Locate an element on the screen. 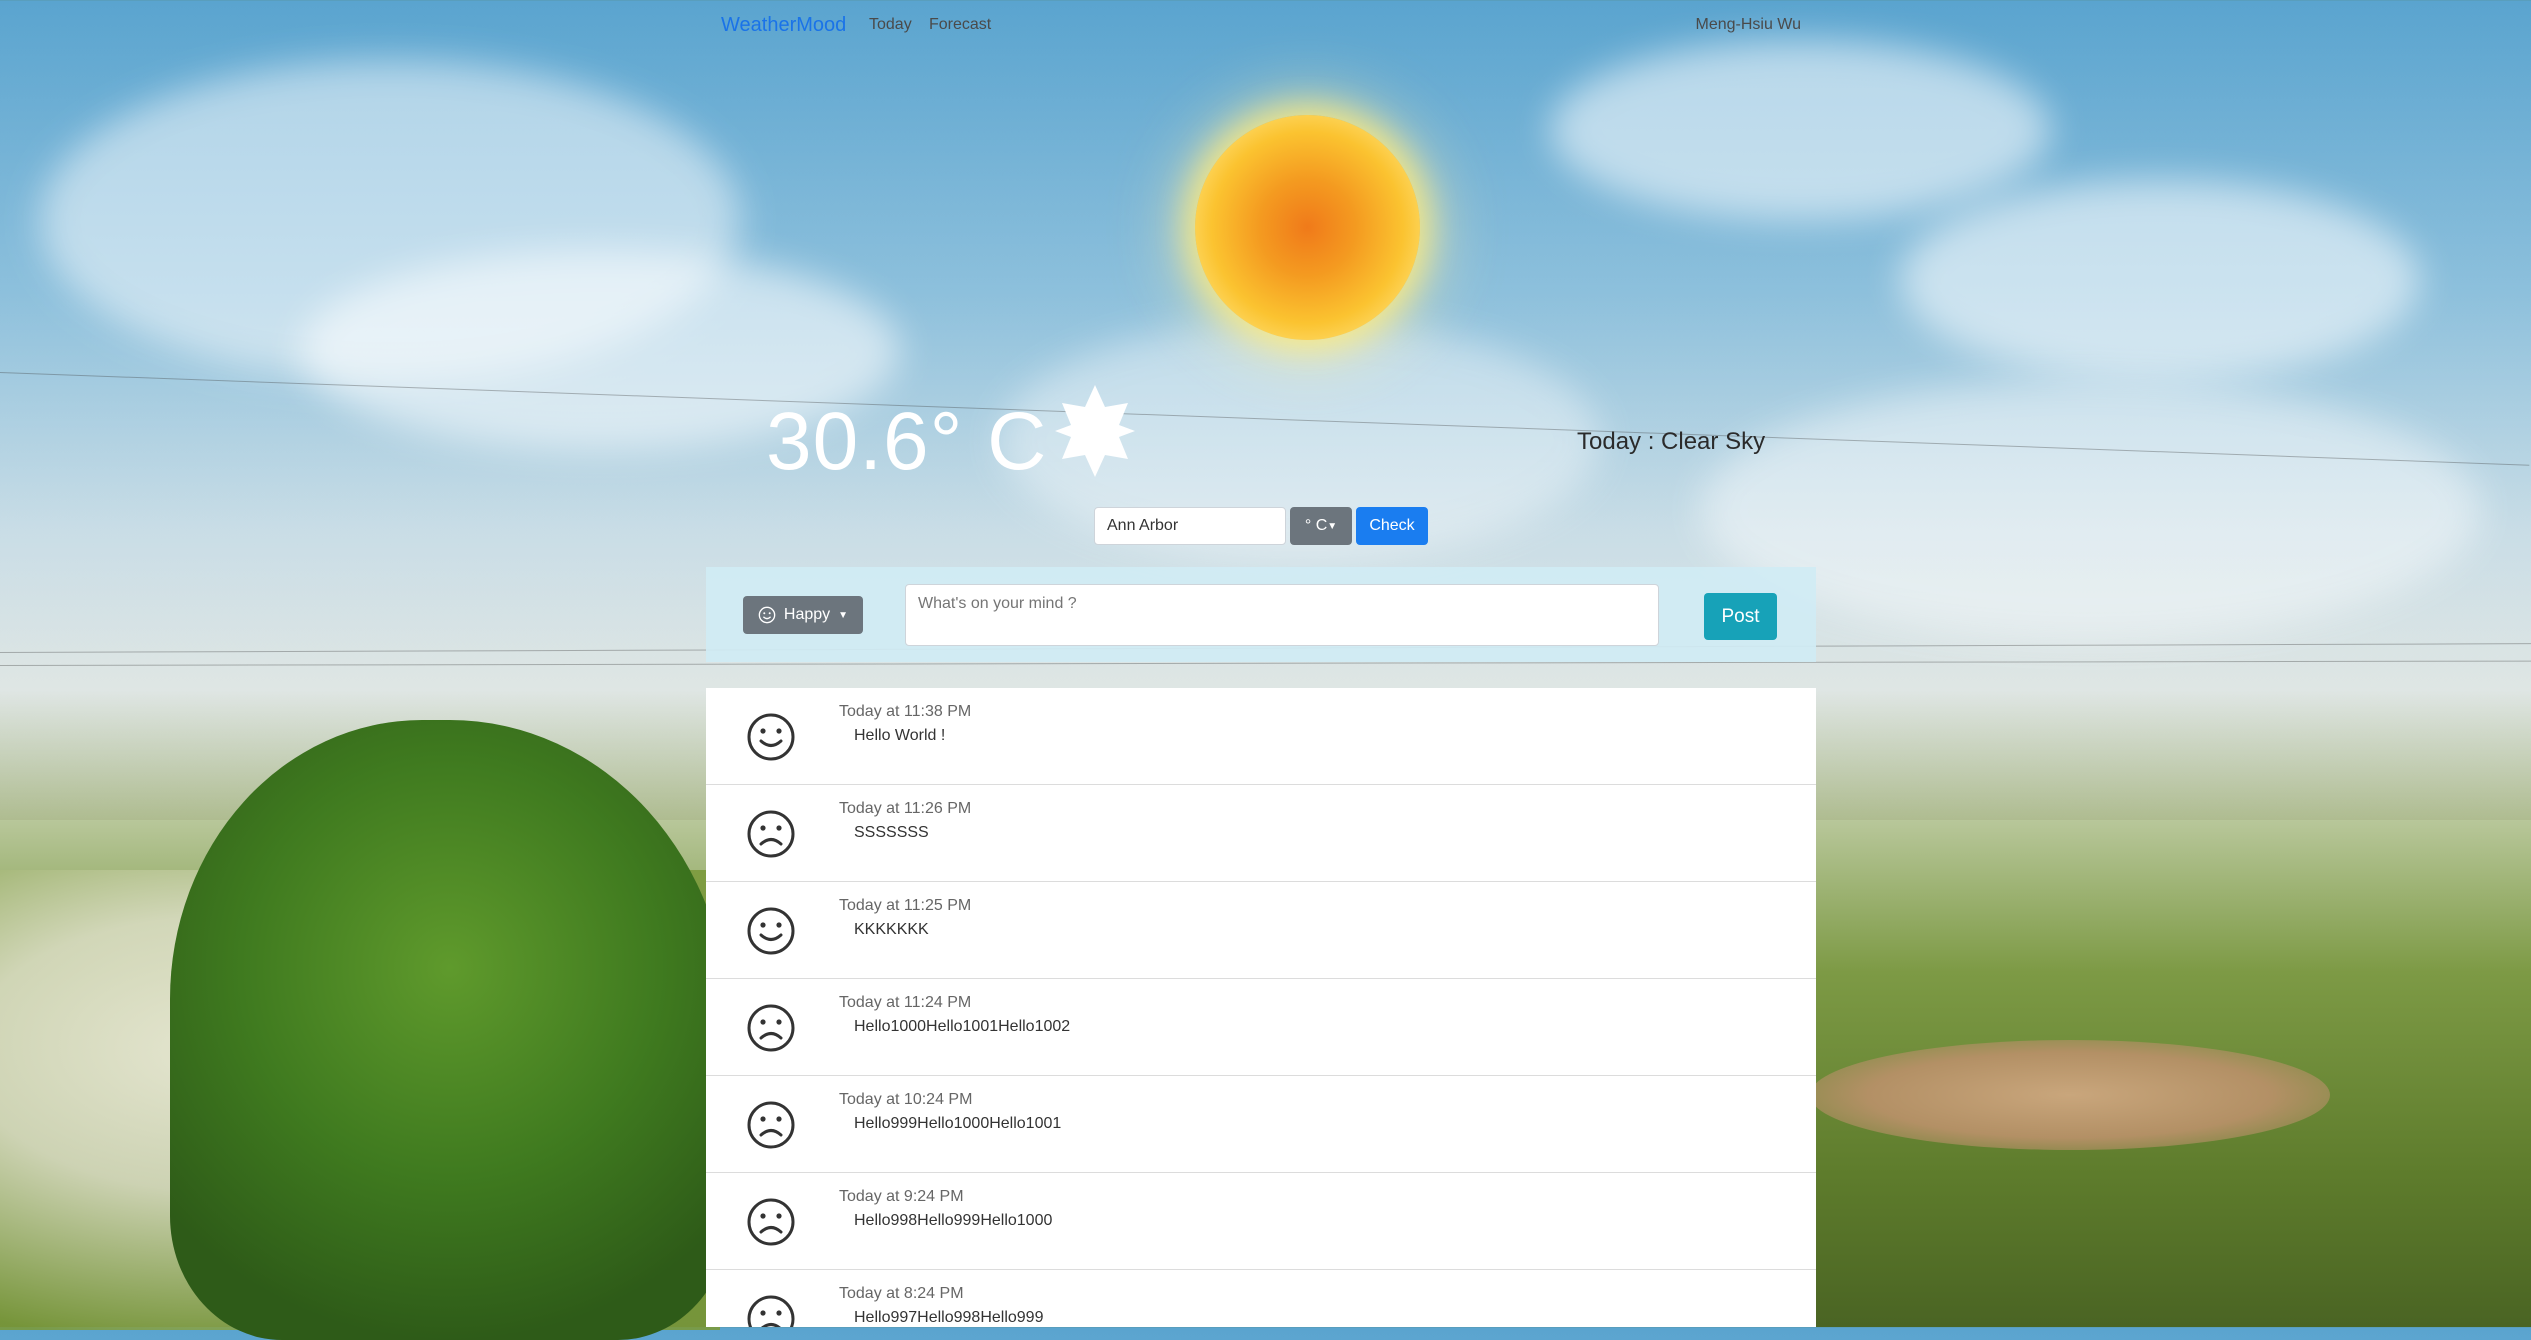  mood-dropdown-button: Happy ▼ is located at coordinates (803, 615).